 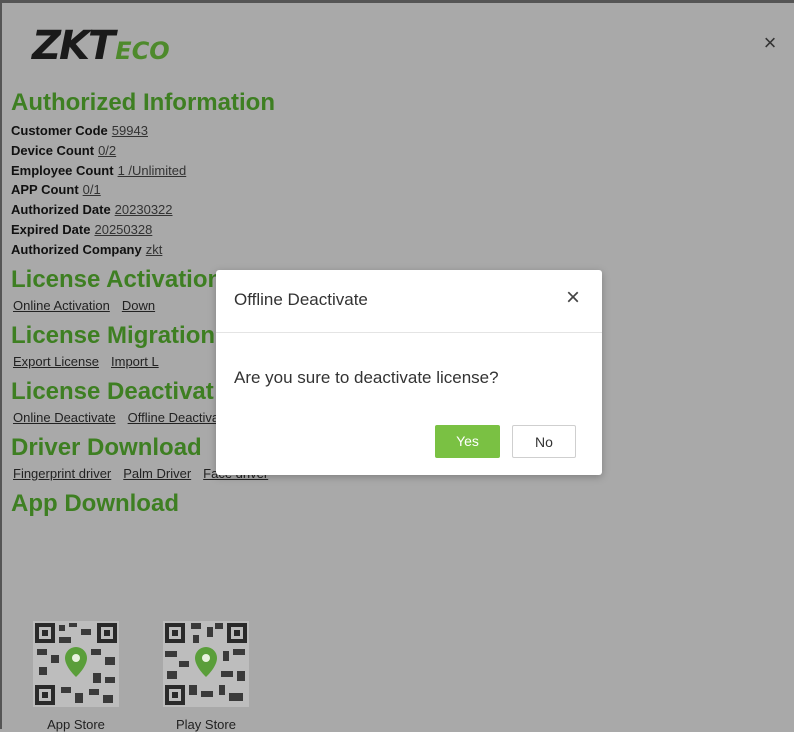 I want to click on offline-deactivate-link: Offline Deactivate, so click(x=179, y=417).